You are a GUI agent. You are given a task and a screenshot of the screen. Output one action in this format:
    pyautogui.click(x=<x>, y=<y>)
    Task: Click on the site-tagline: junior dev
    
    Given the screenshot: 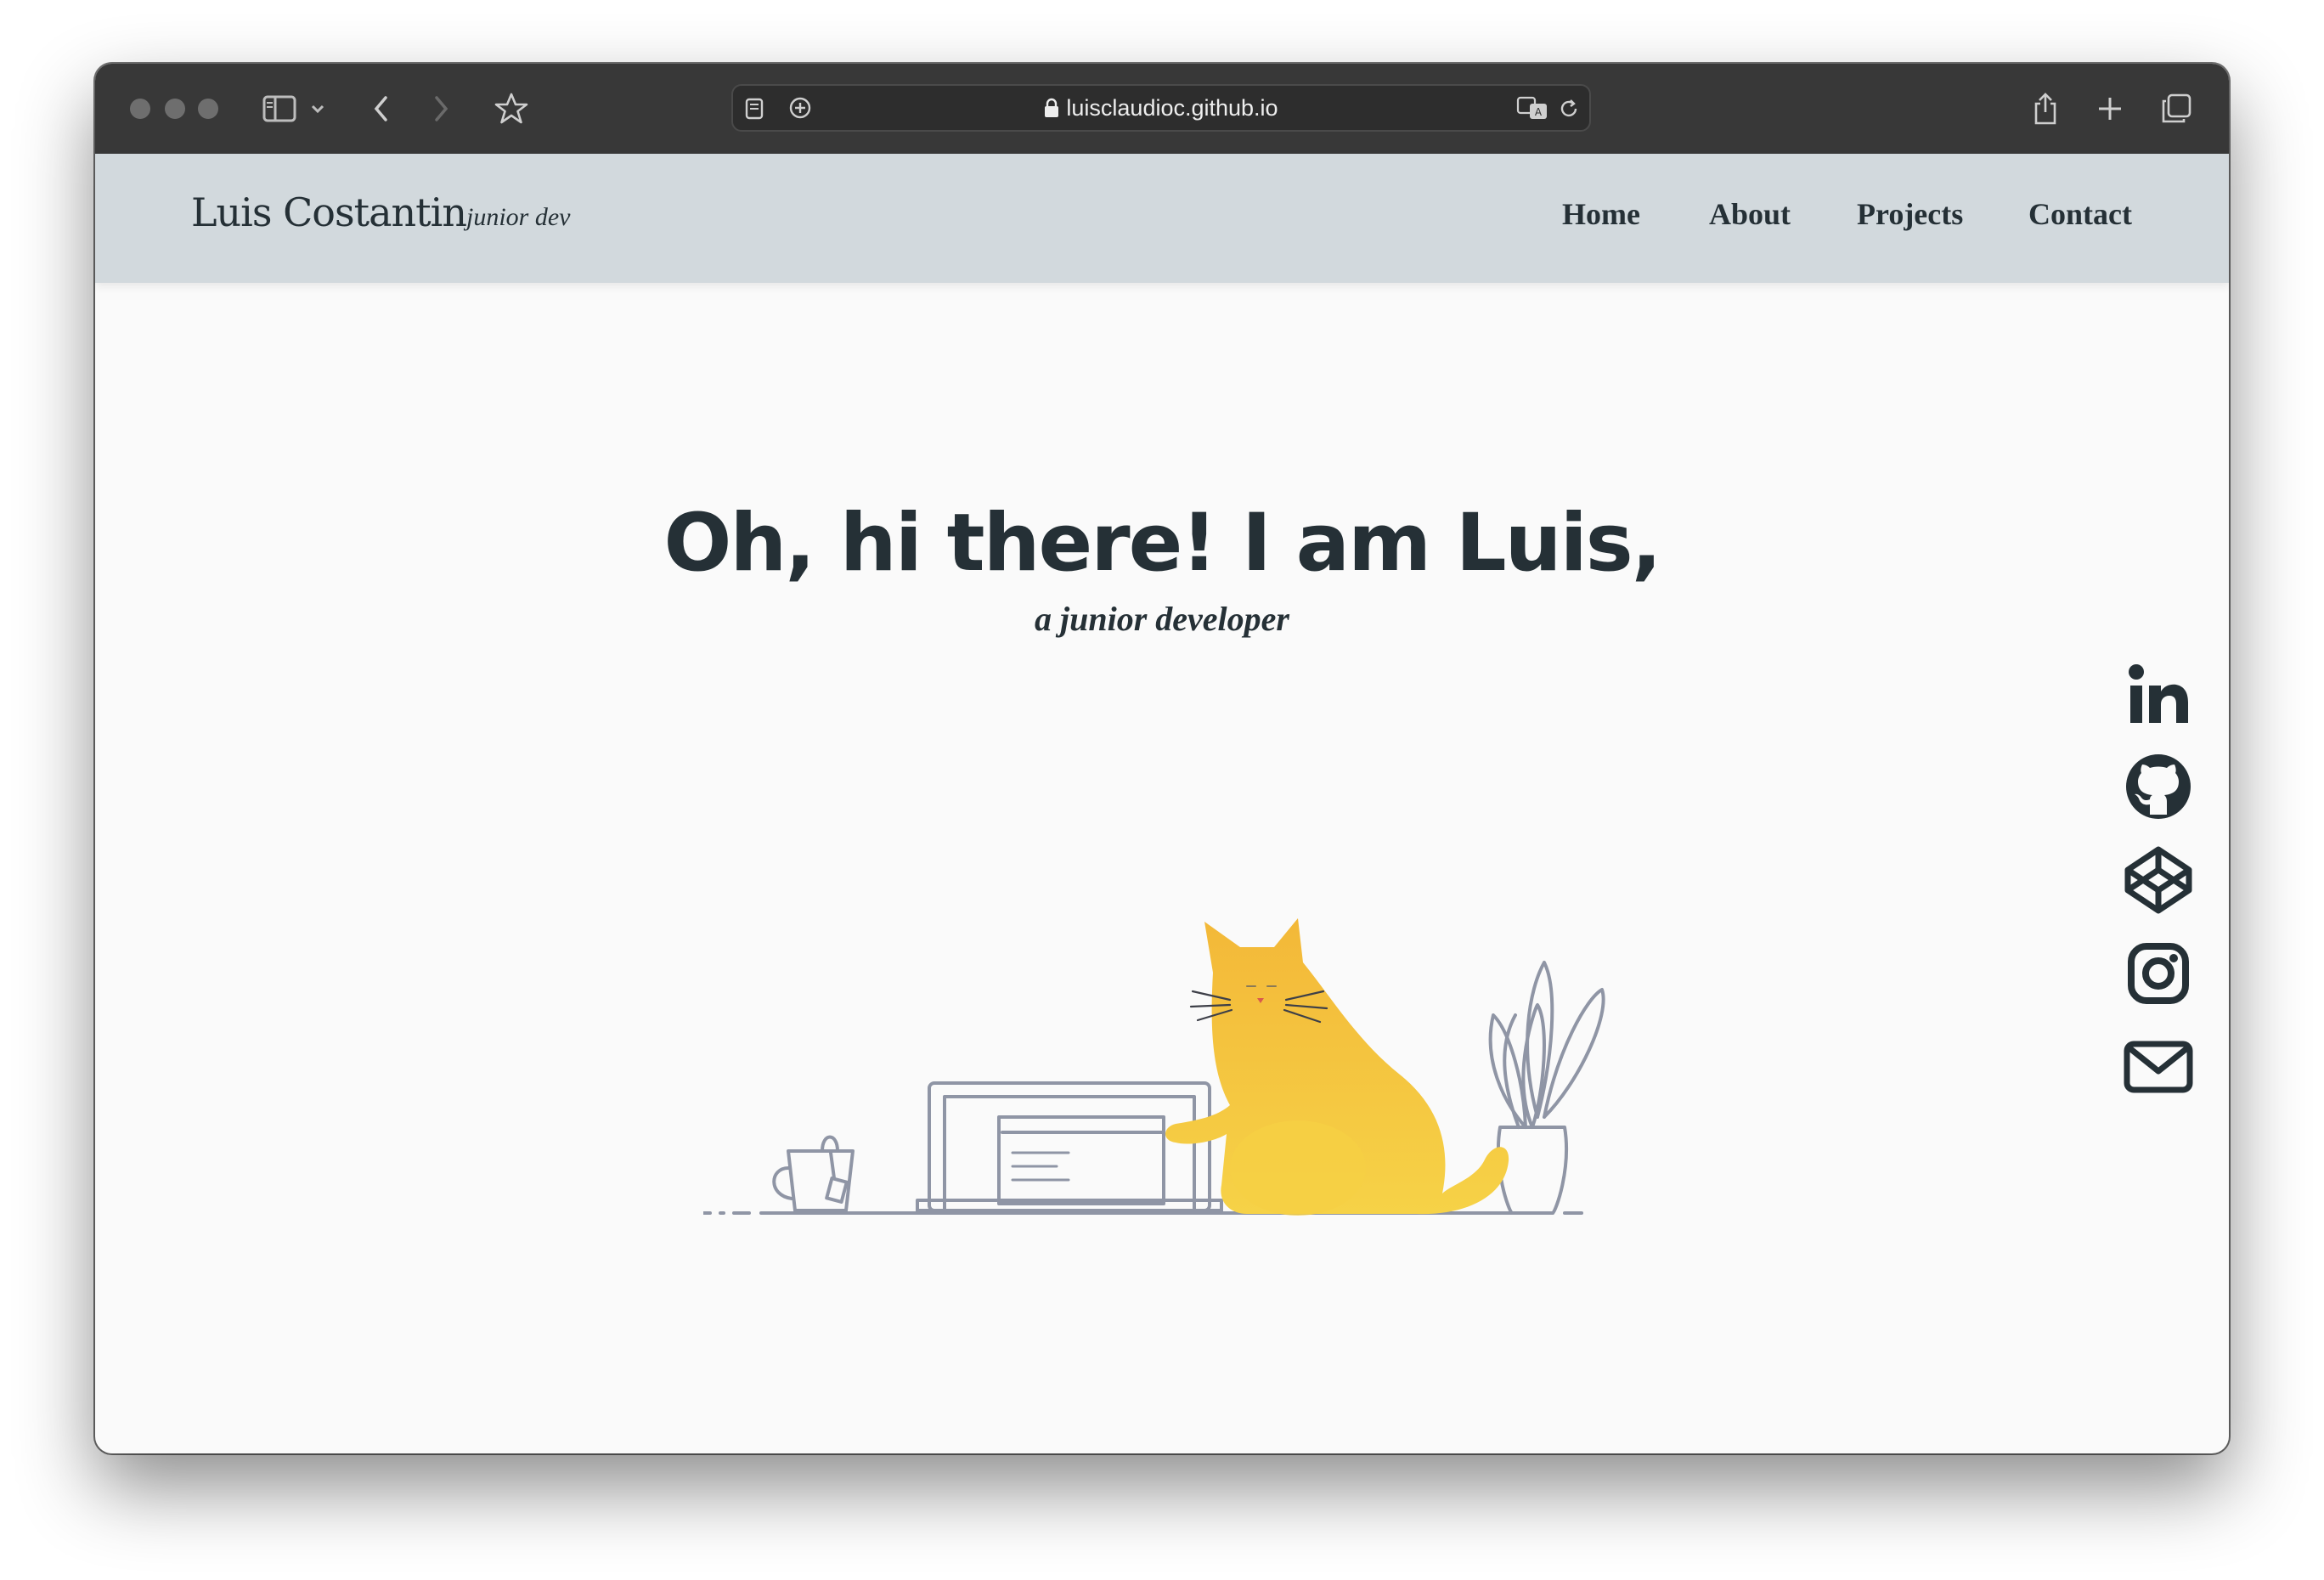 What is the action you would take?
    pyautogui.click(x=519, y=217)
    